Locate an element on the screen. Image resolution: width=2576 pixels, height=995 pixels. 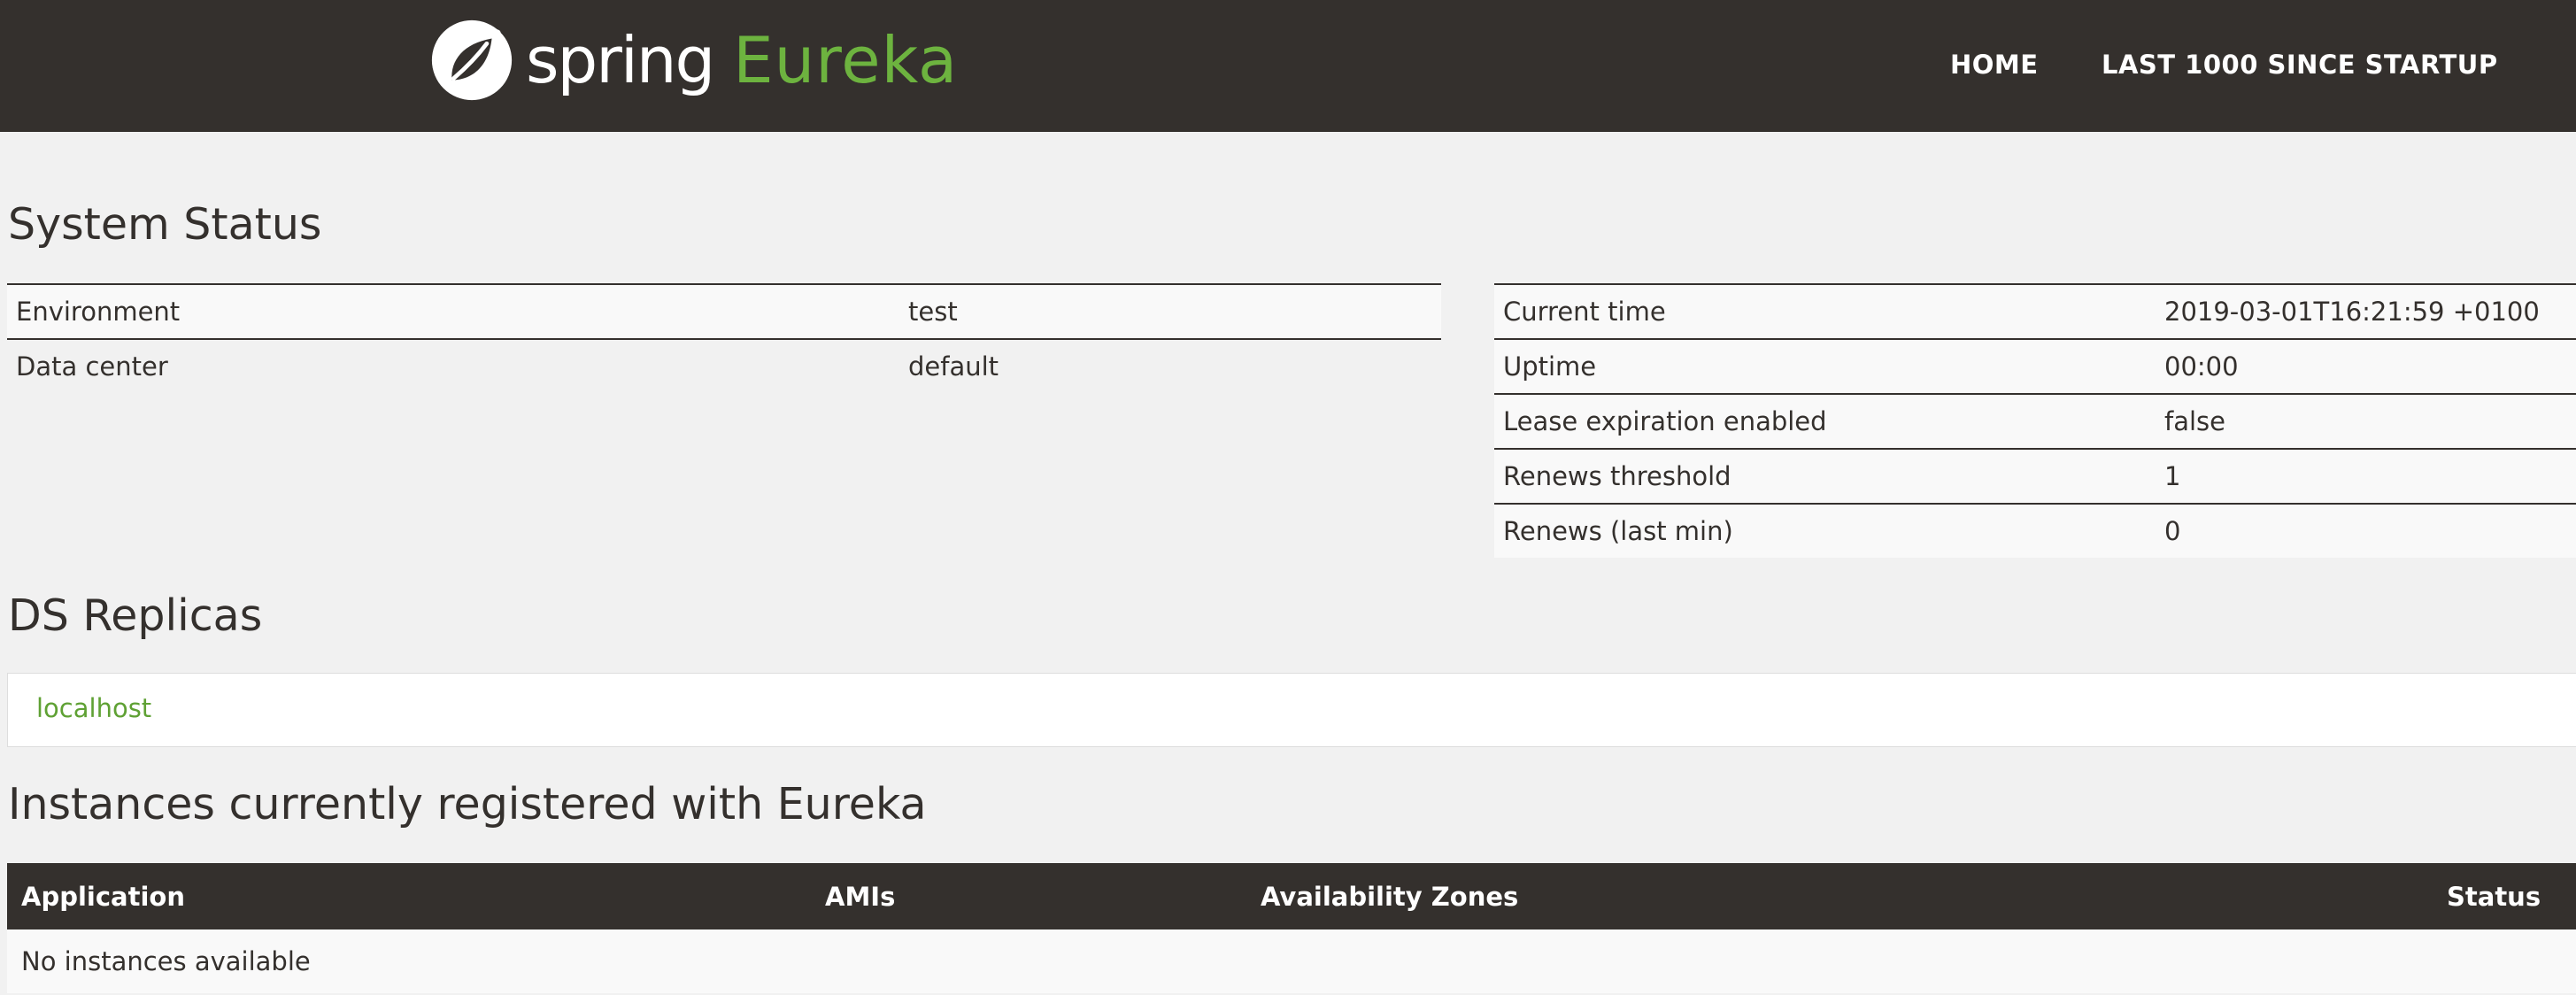
table-row: Uptime 00:00 is located at coordinates (2035, 366).